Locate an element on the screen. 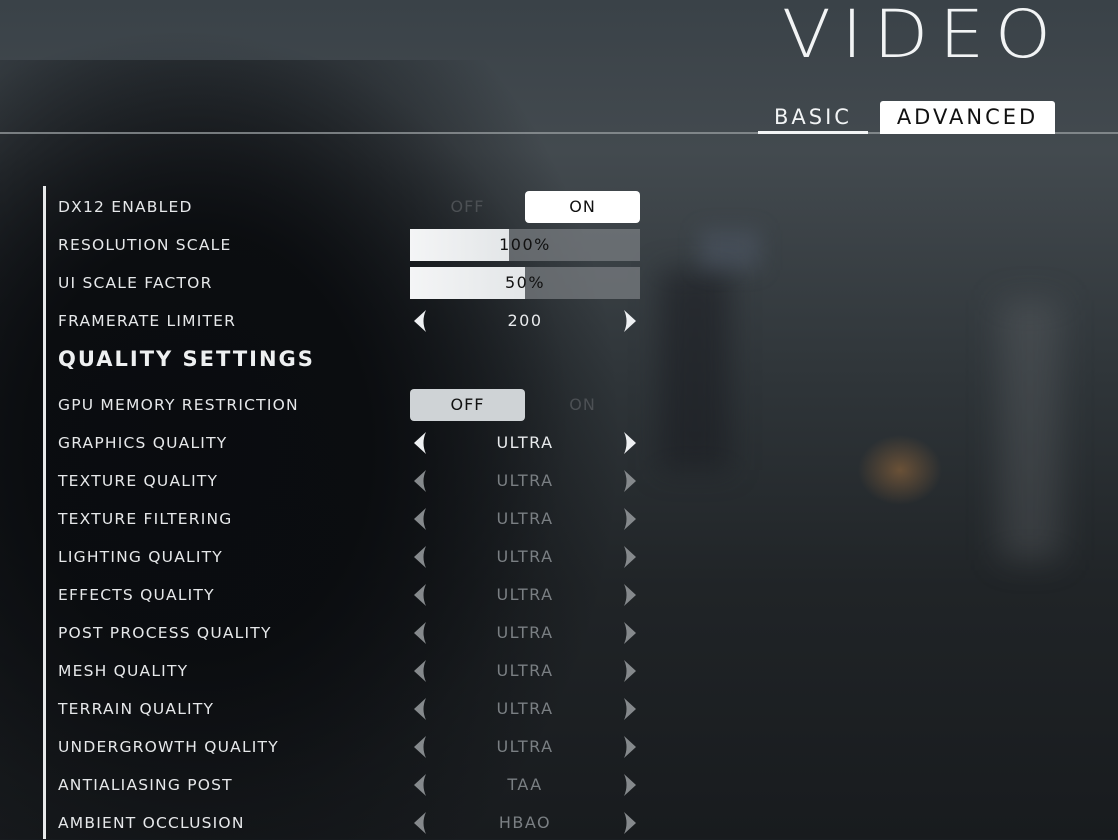 The height and width of the screenshot is (840, 1118). setting-row-framerate-limiter: FRAMERATE LIMITER 200 is located at coordinates (358, 321).